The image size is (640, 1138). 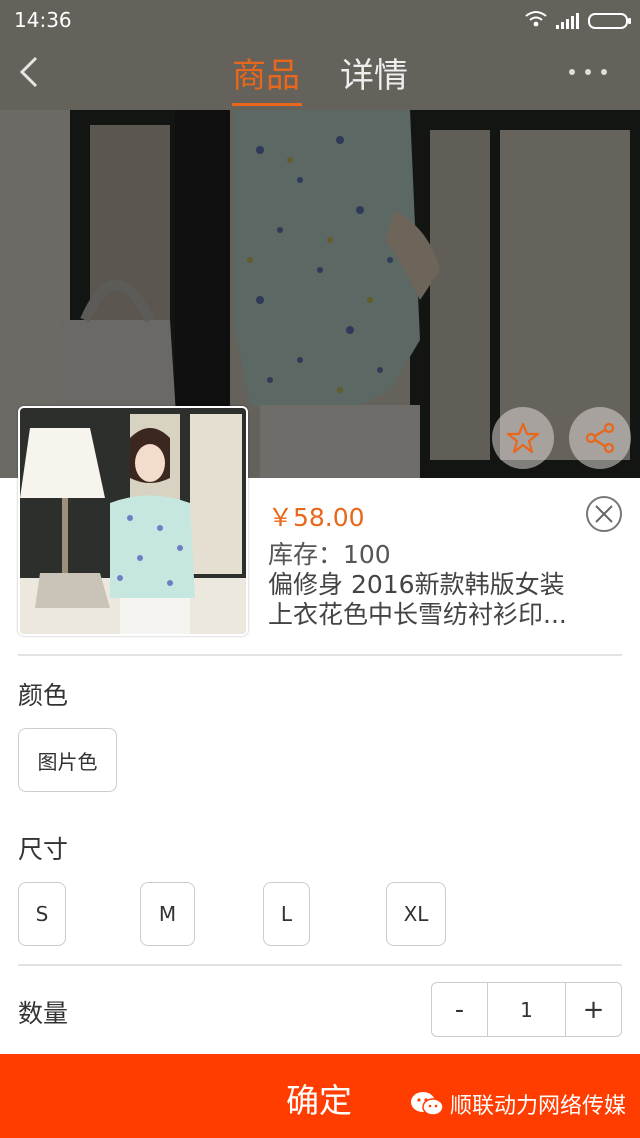 I want to click on tab-active-indicator, so click(x=267, y=104).